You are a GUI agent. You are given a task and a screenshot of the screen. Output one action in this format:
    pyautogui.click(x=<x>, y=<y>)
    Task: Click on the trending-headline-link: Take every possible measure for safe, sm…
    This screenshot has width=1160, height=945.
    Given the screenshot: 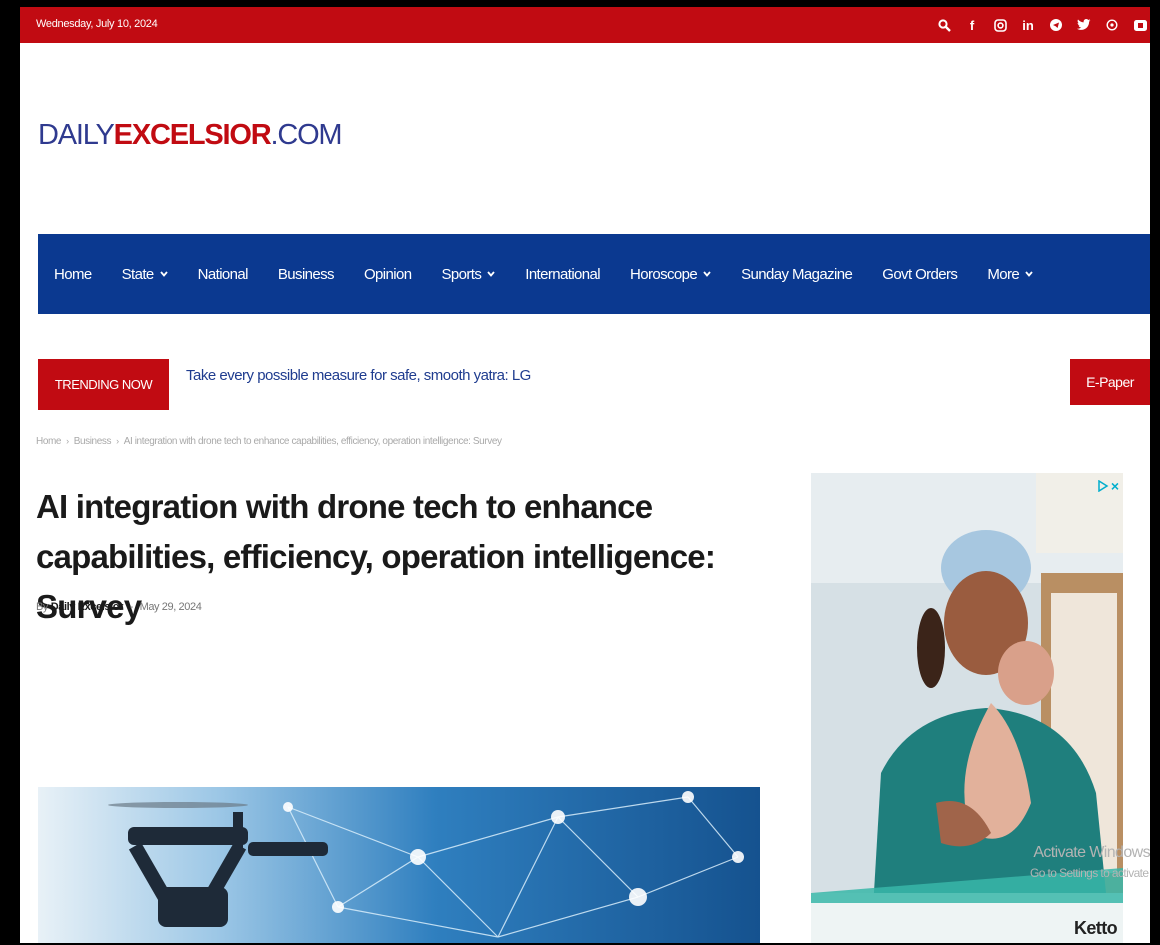 What is the action you would take?
    pyautogui.click(x=358, y=375)
    